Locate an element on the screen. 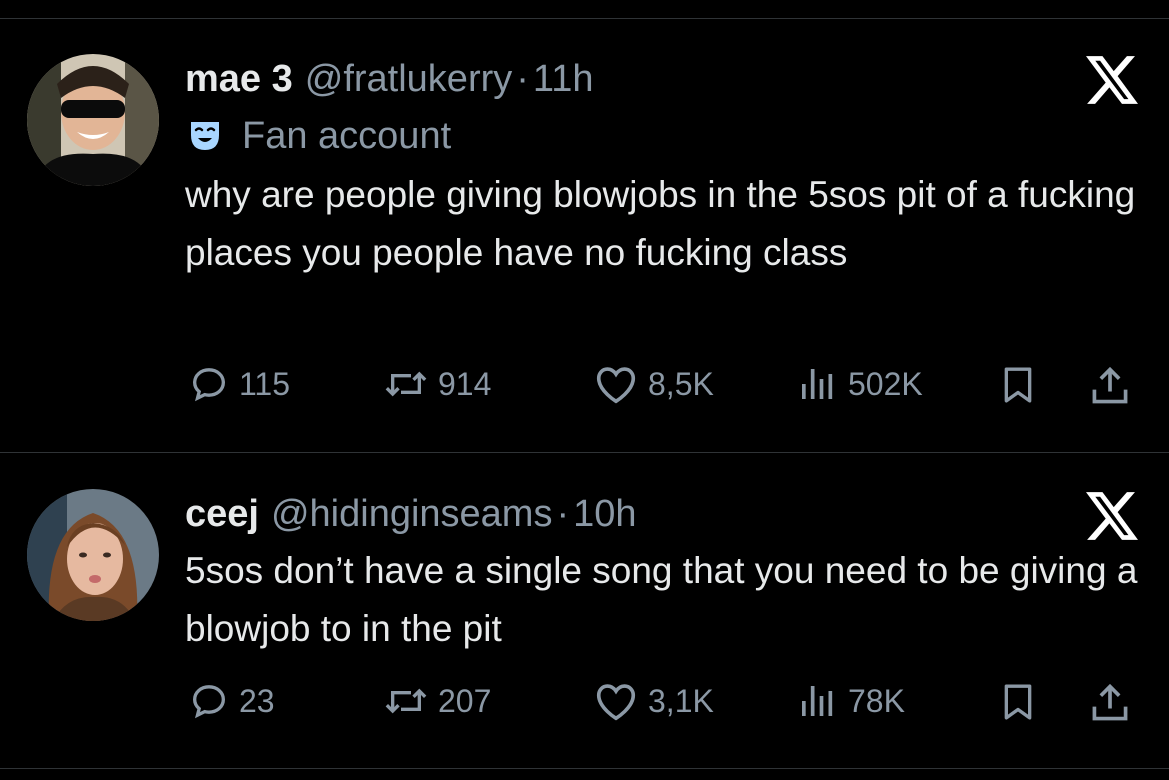  timestamp: 11h is located at coordinates (563, 79).